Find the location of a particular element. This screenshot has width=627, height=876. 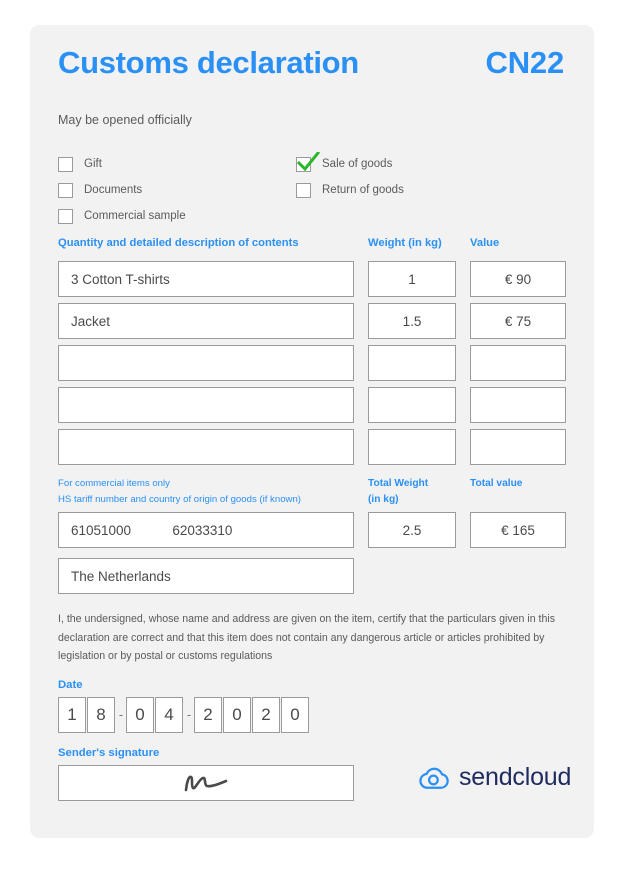

weight-input-2: 1.5 is located at coordinates (412, 321).